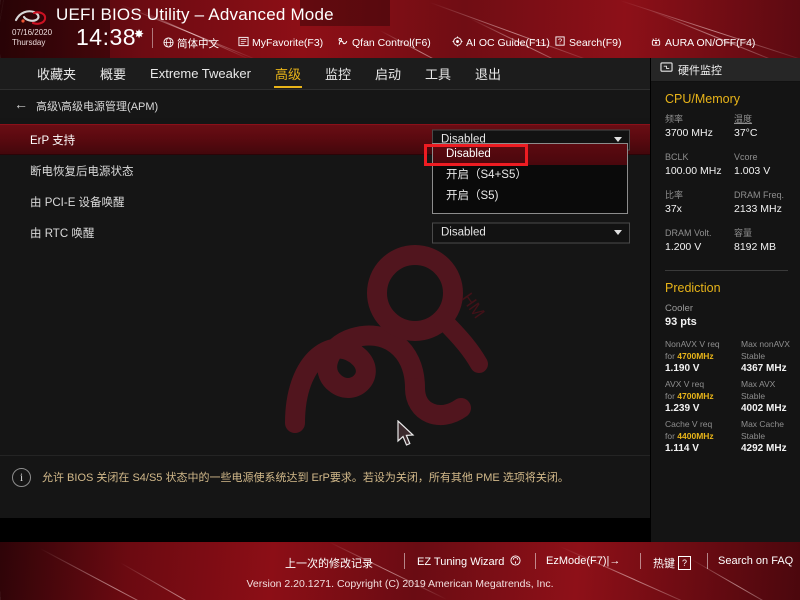 The height and width of the screenshot is (600, 800). I want to click on breadcrumb: 高级\高级电源管理(APM), so click(97, 107).